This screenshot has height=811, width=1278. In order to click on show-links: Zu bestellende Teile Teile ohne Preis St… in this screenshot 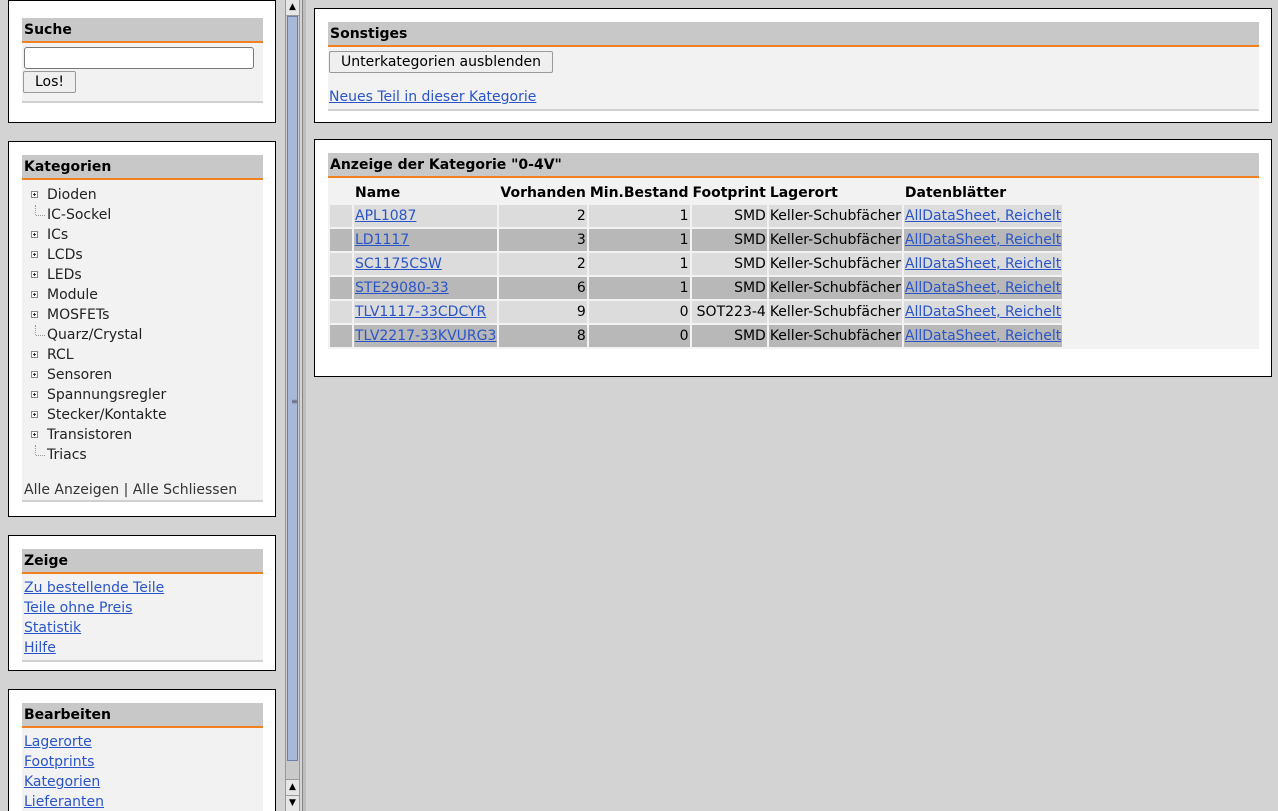, I will do `click(142, 617)`.